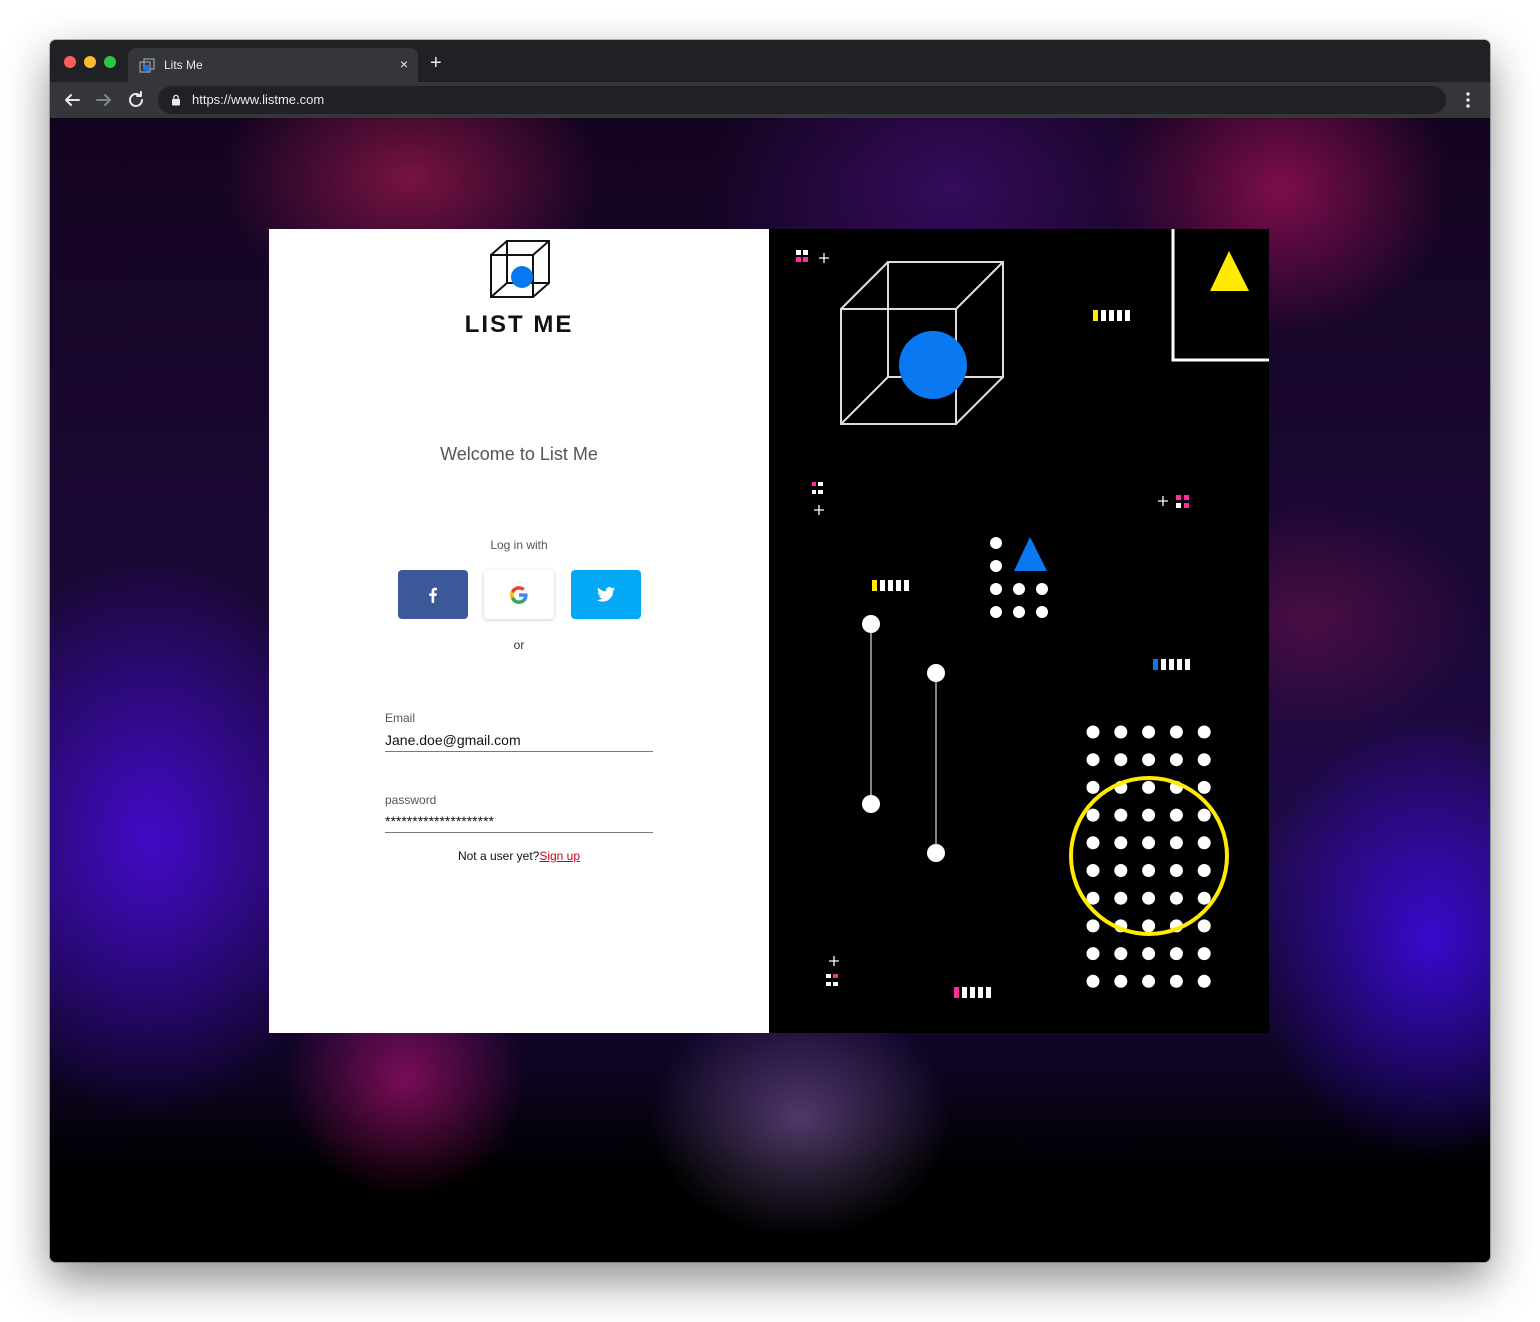  I want to click on plus-icon-right, so click(1163, 501).